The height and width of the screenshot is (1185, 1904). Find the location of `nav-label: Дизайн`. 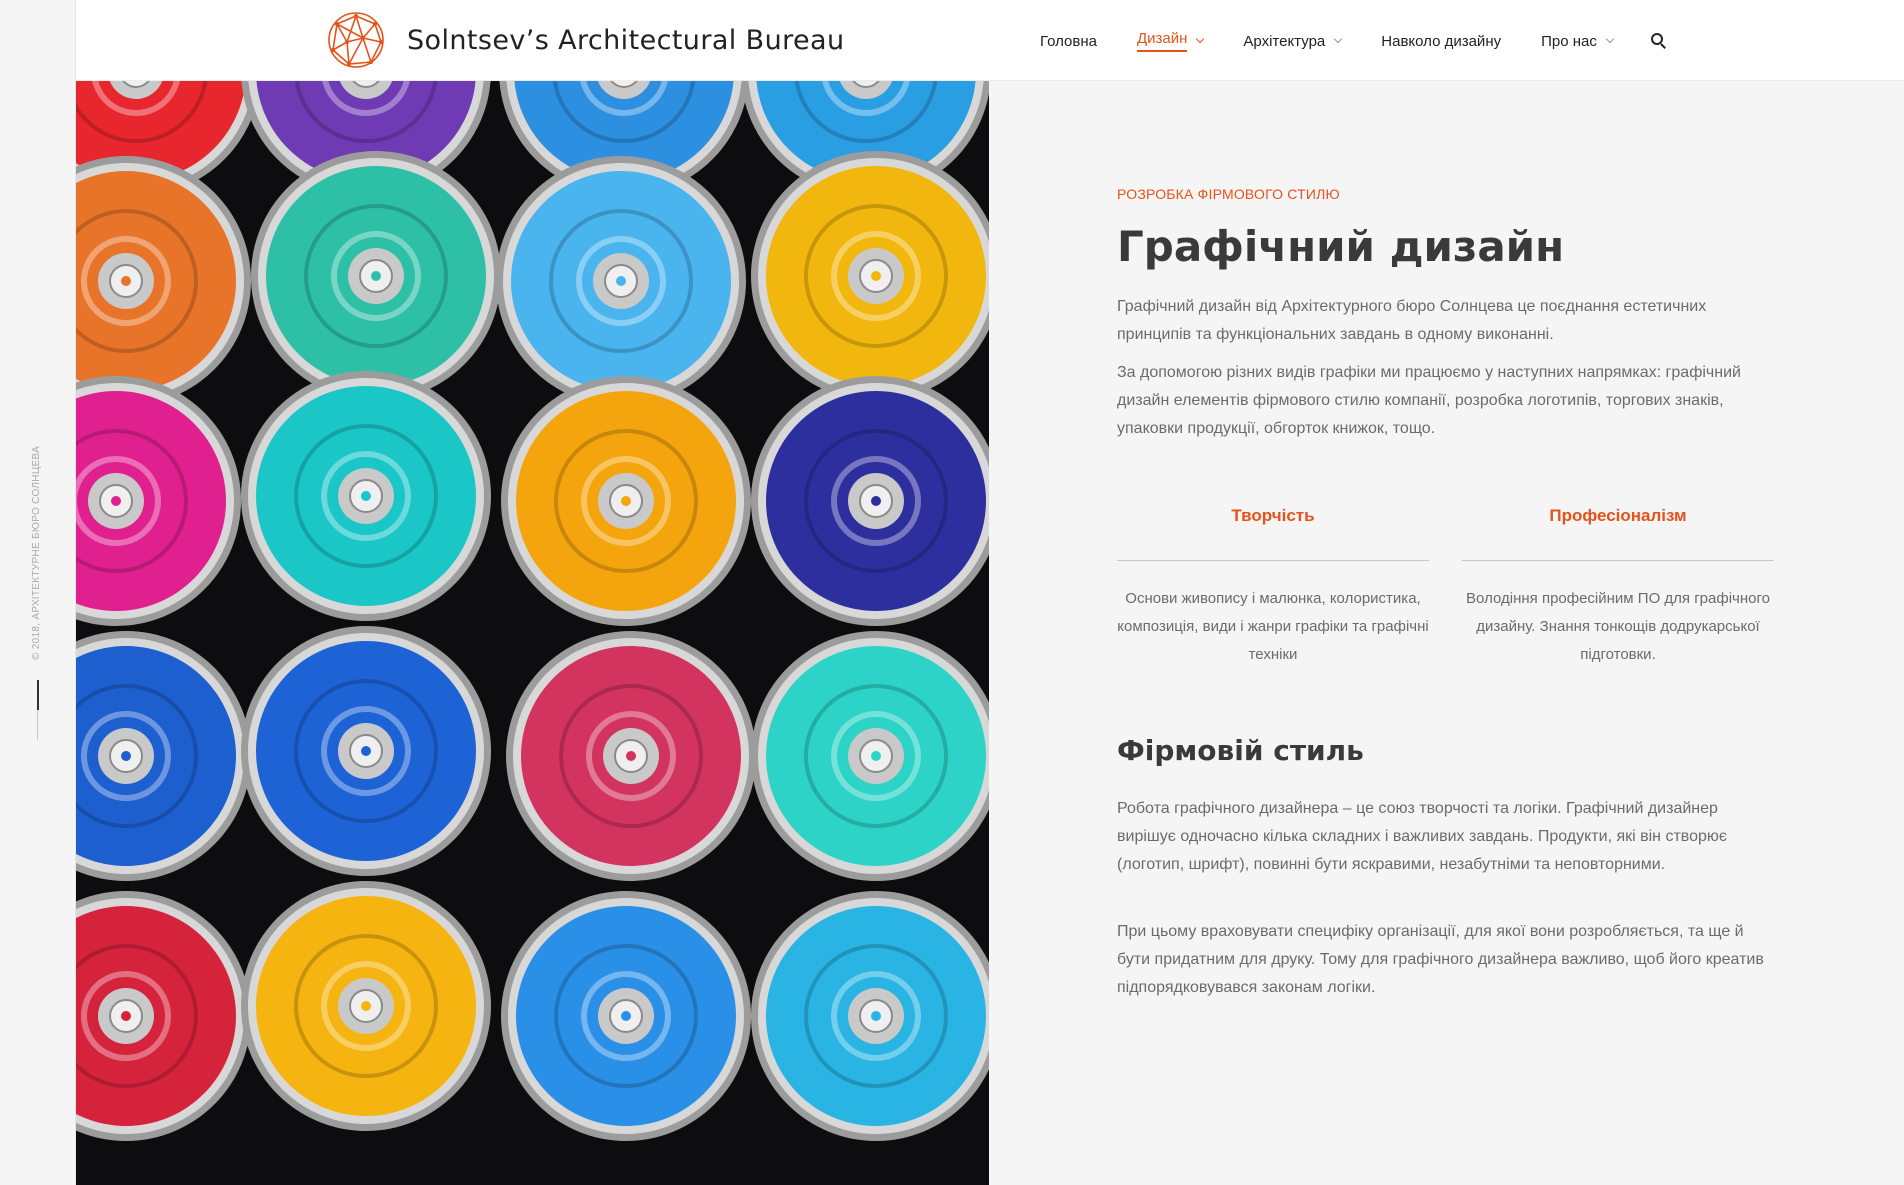

nav-label: Дизайн is located at coordinates (1162, 41).